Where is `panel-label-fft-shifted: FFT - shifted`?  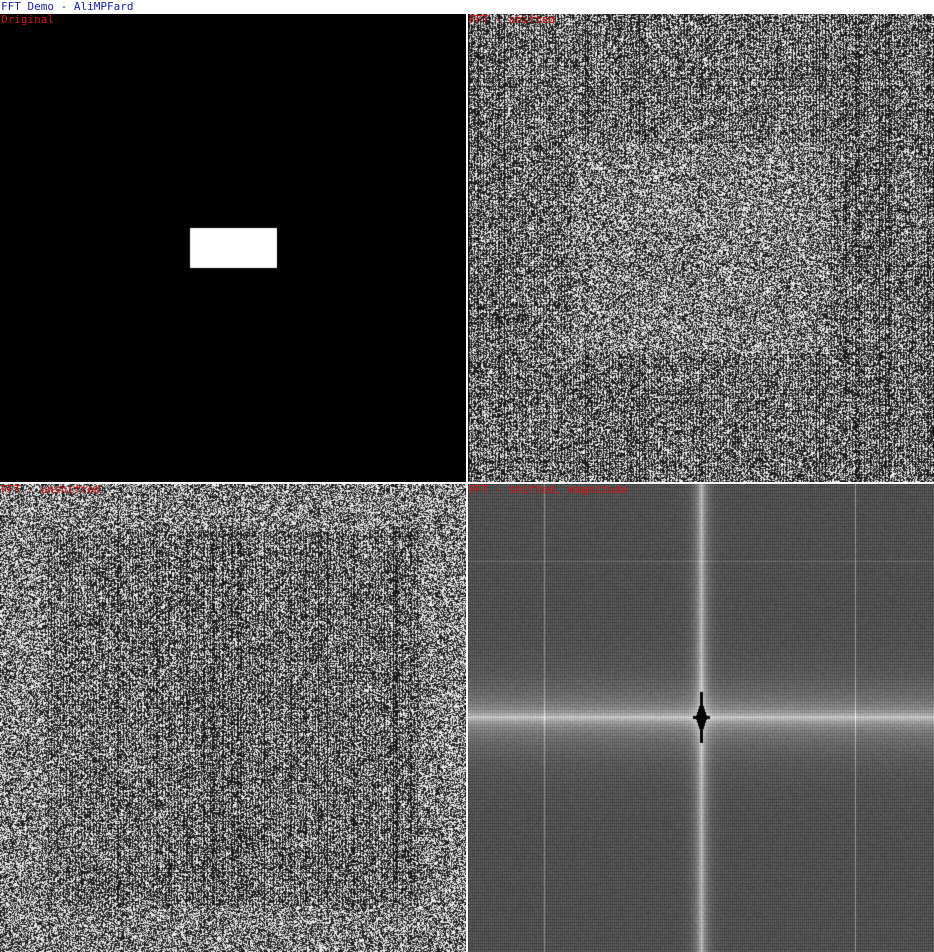 panel-label-fft-shifted: FFT - shifted is located at coordinates (512, 20).